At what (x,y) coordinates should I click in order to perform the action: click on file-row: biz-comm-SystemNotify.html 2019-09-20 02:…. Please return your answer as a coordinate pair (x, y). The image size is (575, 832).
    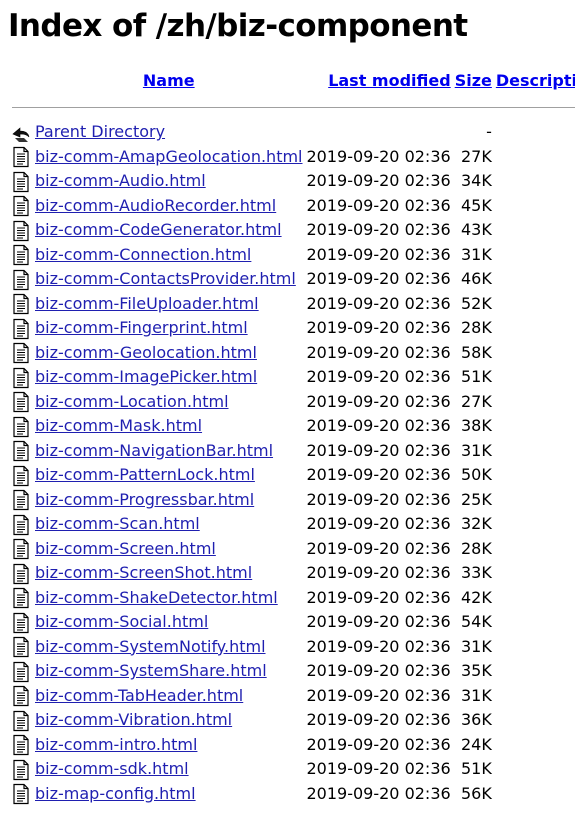
    Looking at the image, I should click on (293, 647).